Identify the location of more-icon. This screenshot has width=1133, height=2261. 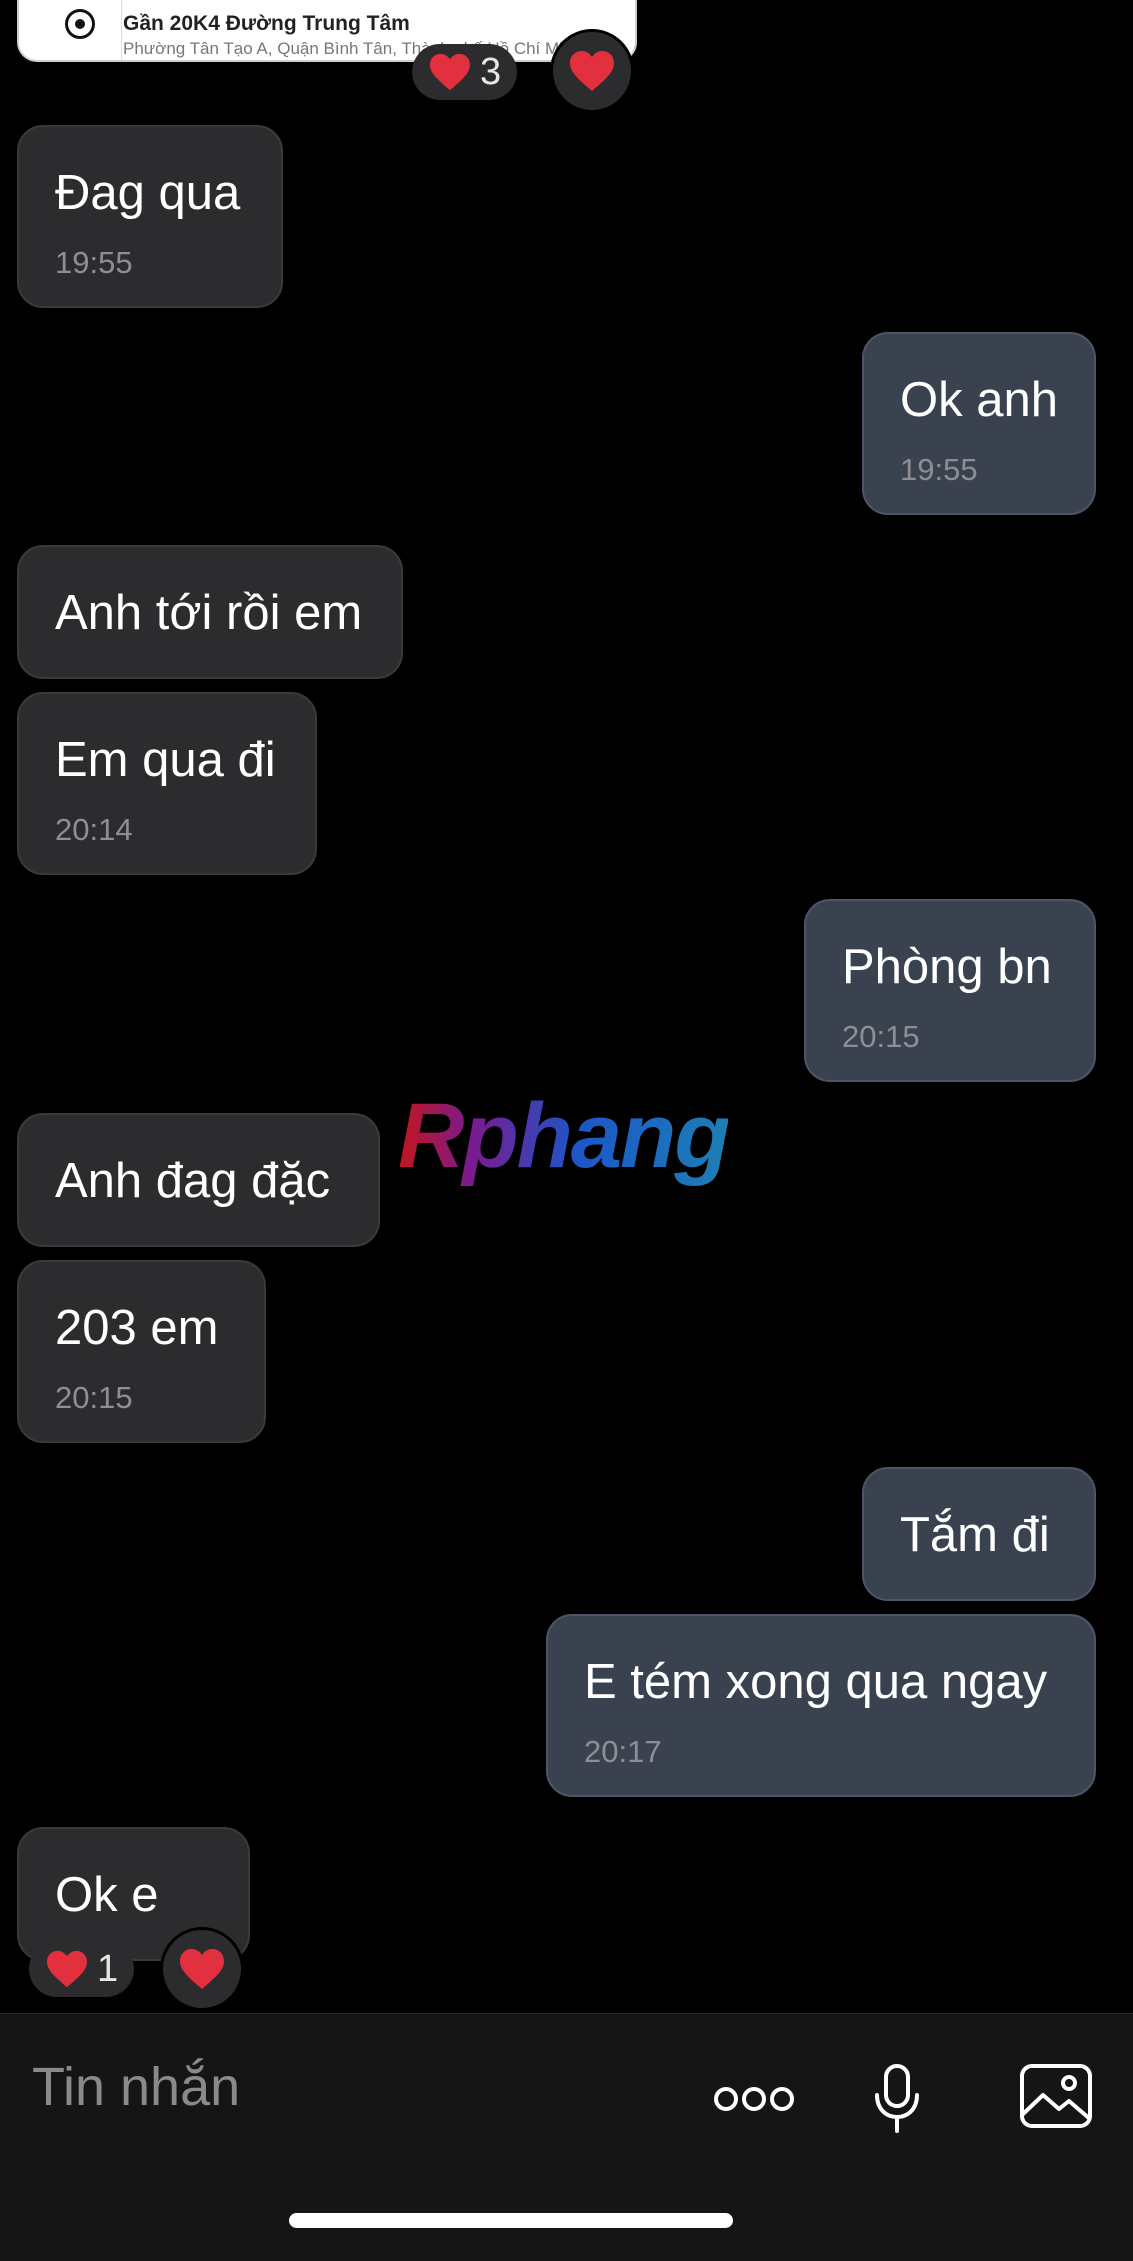
(754, 2099).